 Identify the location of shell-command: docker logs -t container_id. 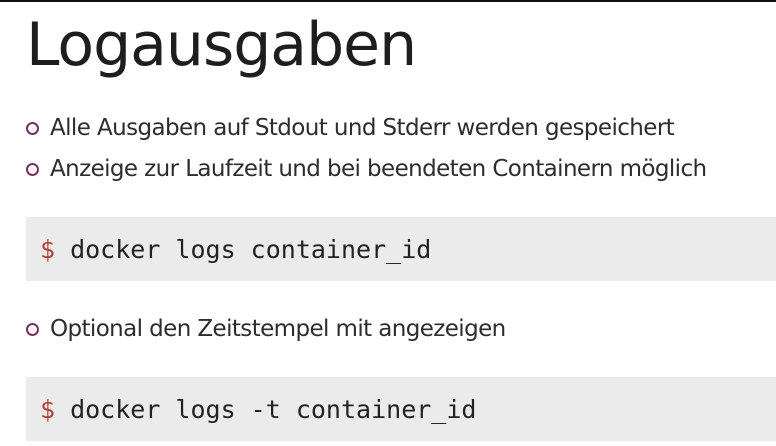
(273, 409).